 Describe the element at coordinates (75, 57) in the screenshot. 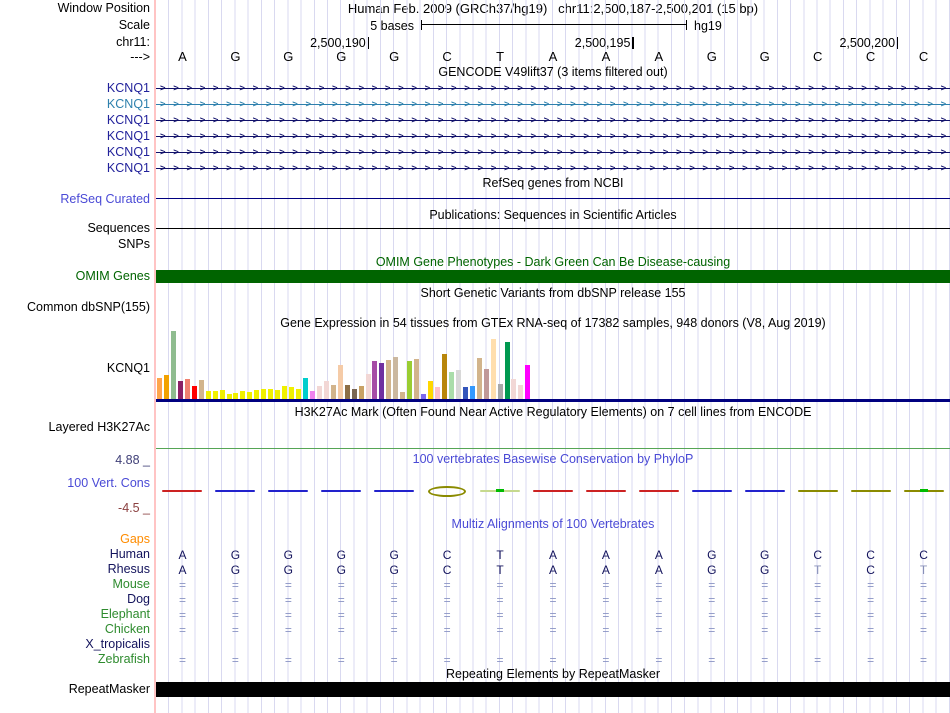

I see `strand-label: --->` at that location.